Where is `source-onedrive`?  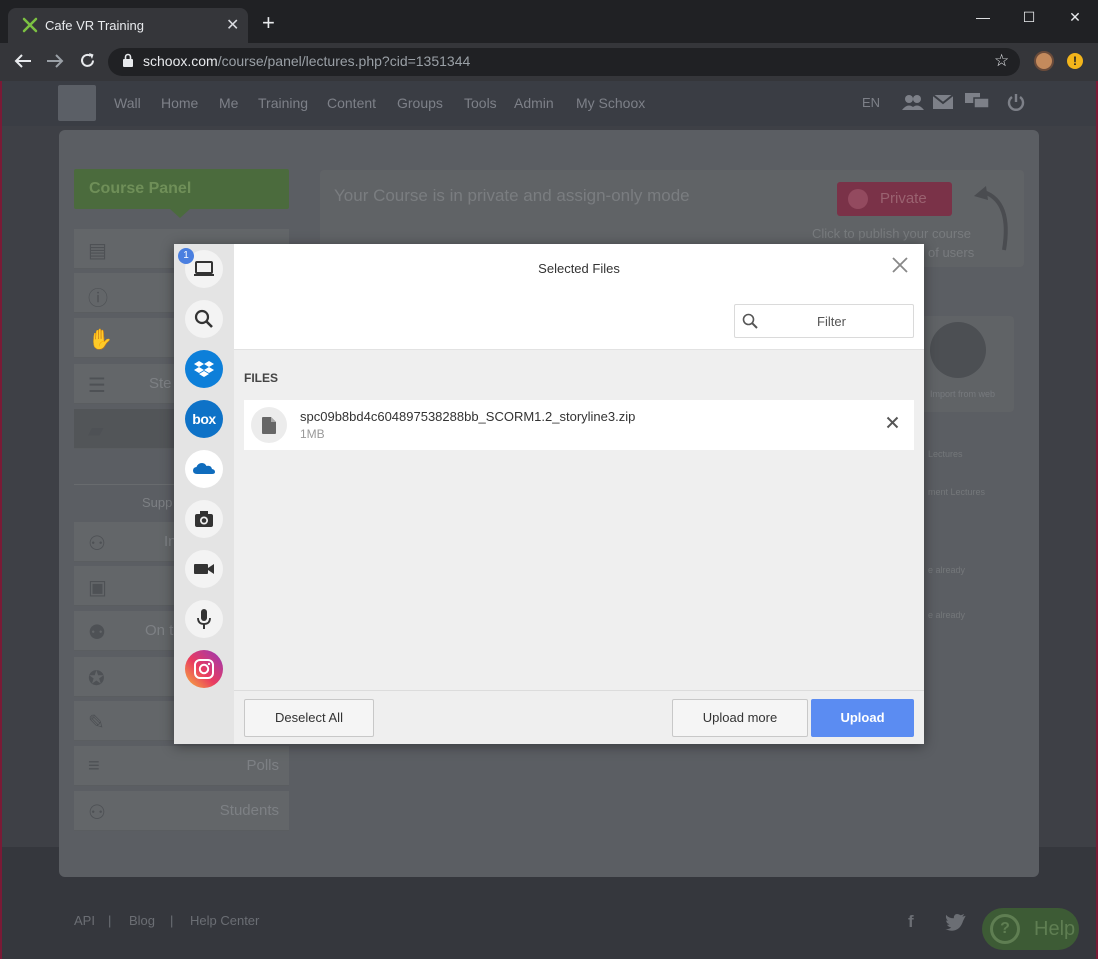
source-onedrive is located at coordinates (204, 469).